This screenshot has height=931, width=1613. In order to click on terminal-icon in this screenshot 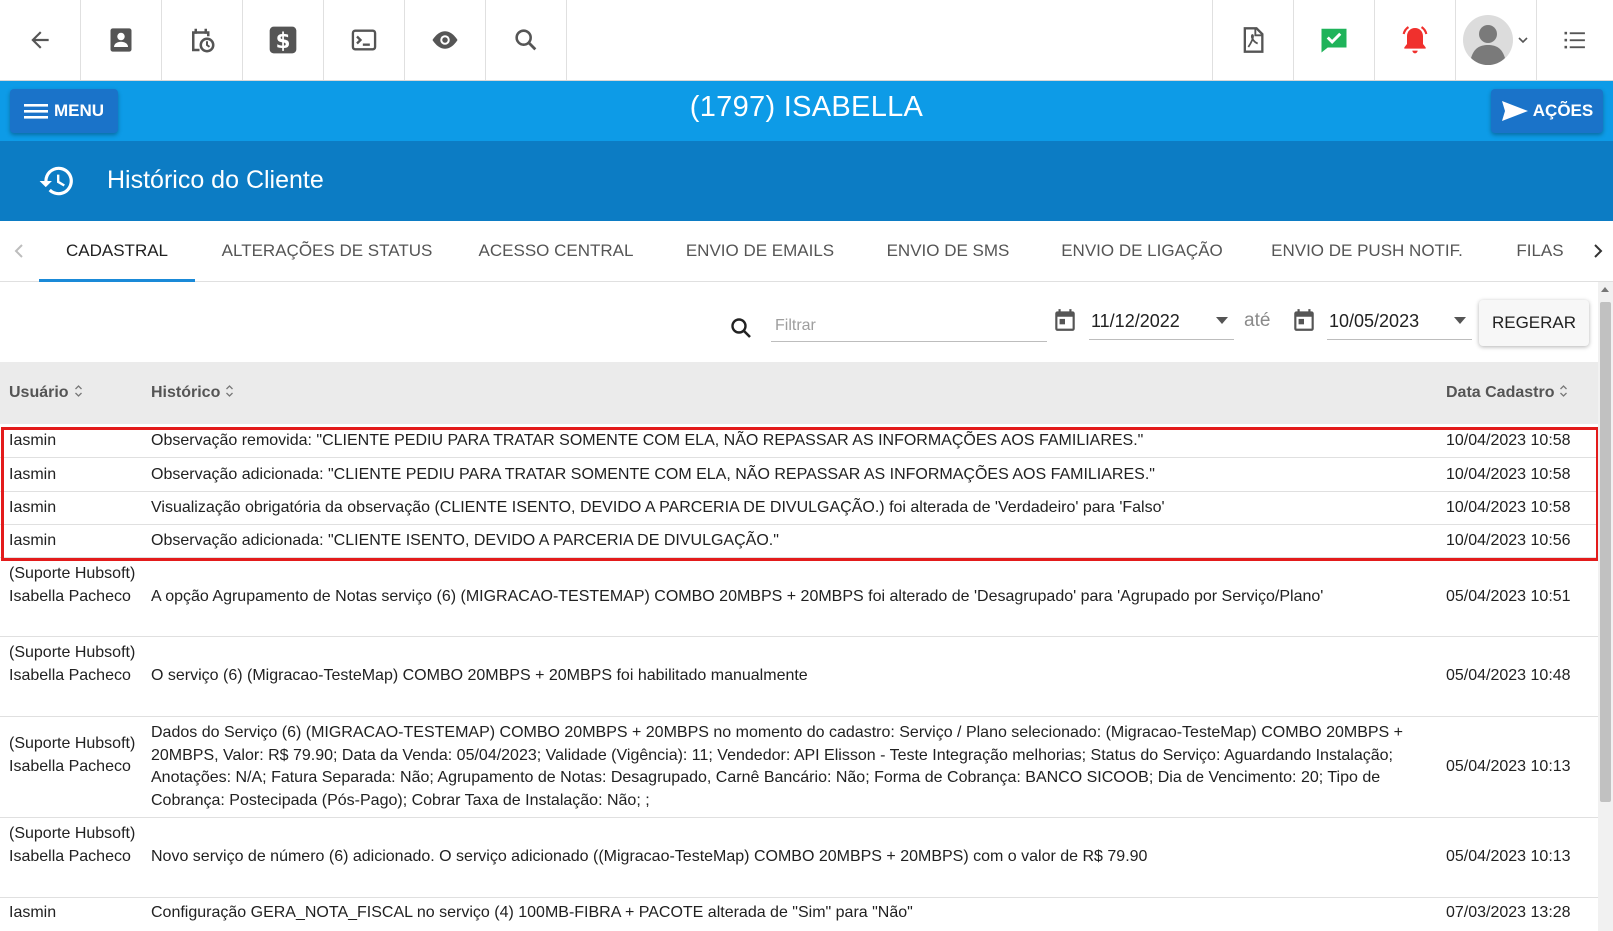, I will do `click(364, 40)`.